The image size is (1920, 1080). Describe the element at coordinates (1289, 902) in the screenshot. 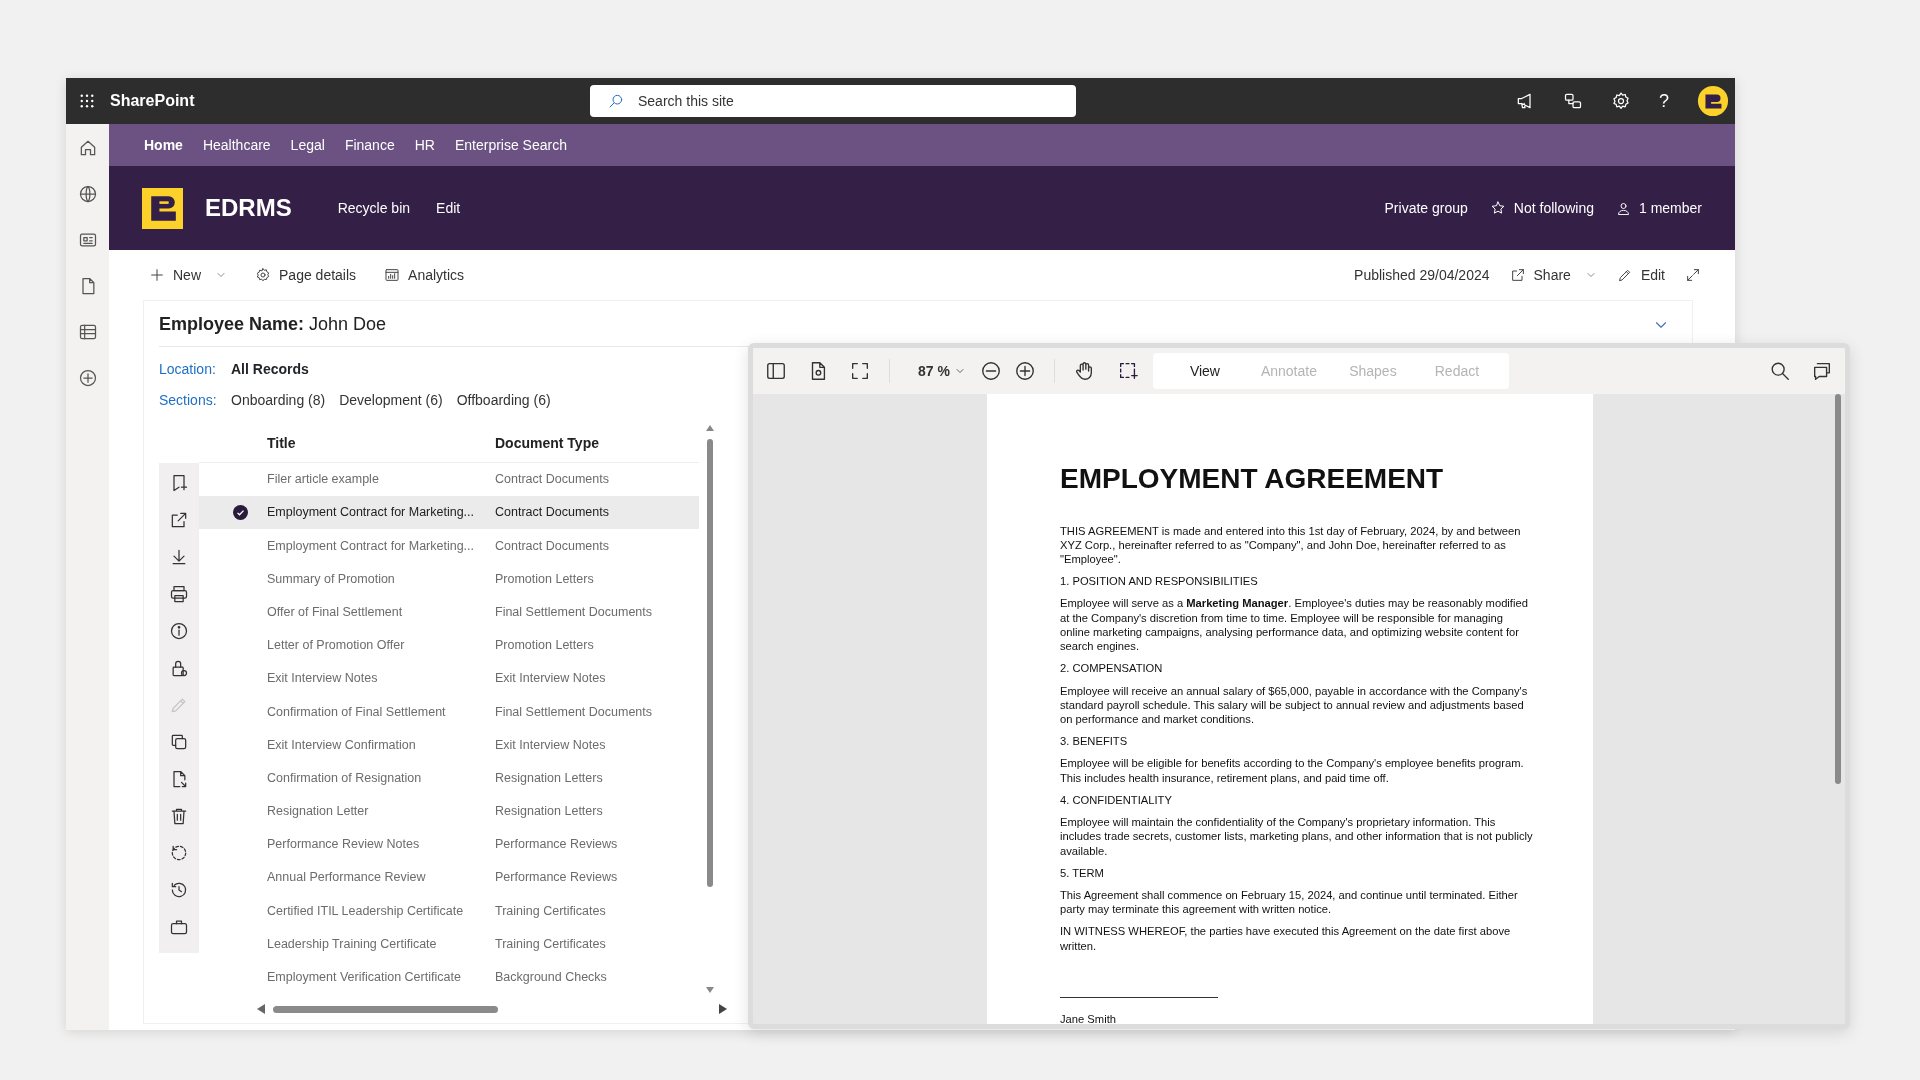

I see `document-paragraph: This Agreement shall commence on February 15, 2024, and continue until terminated. Either party may terminate this agreement with written notice.` at that location.